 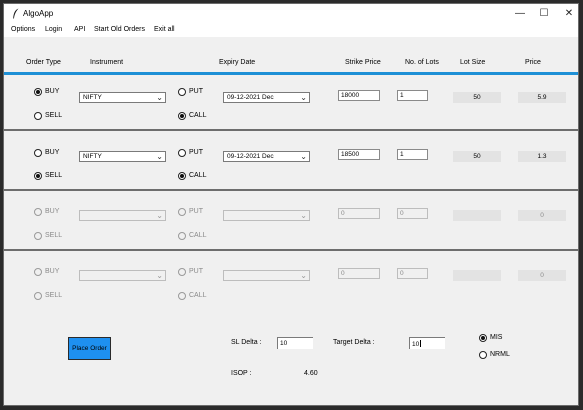 I want to click on row1-instrument-select: NIFTY ⌄, so click(x=122, y=97).